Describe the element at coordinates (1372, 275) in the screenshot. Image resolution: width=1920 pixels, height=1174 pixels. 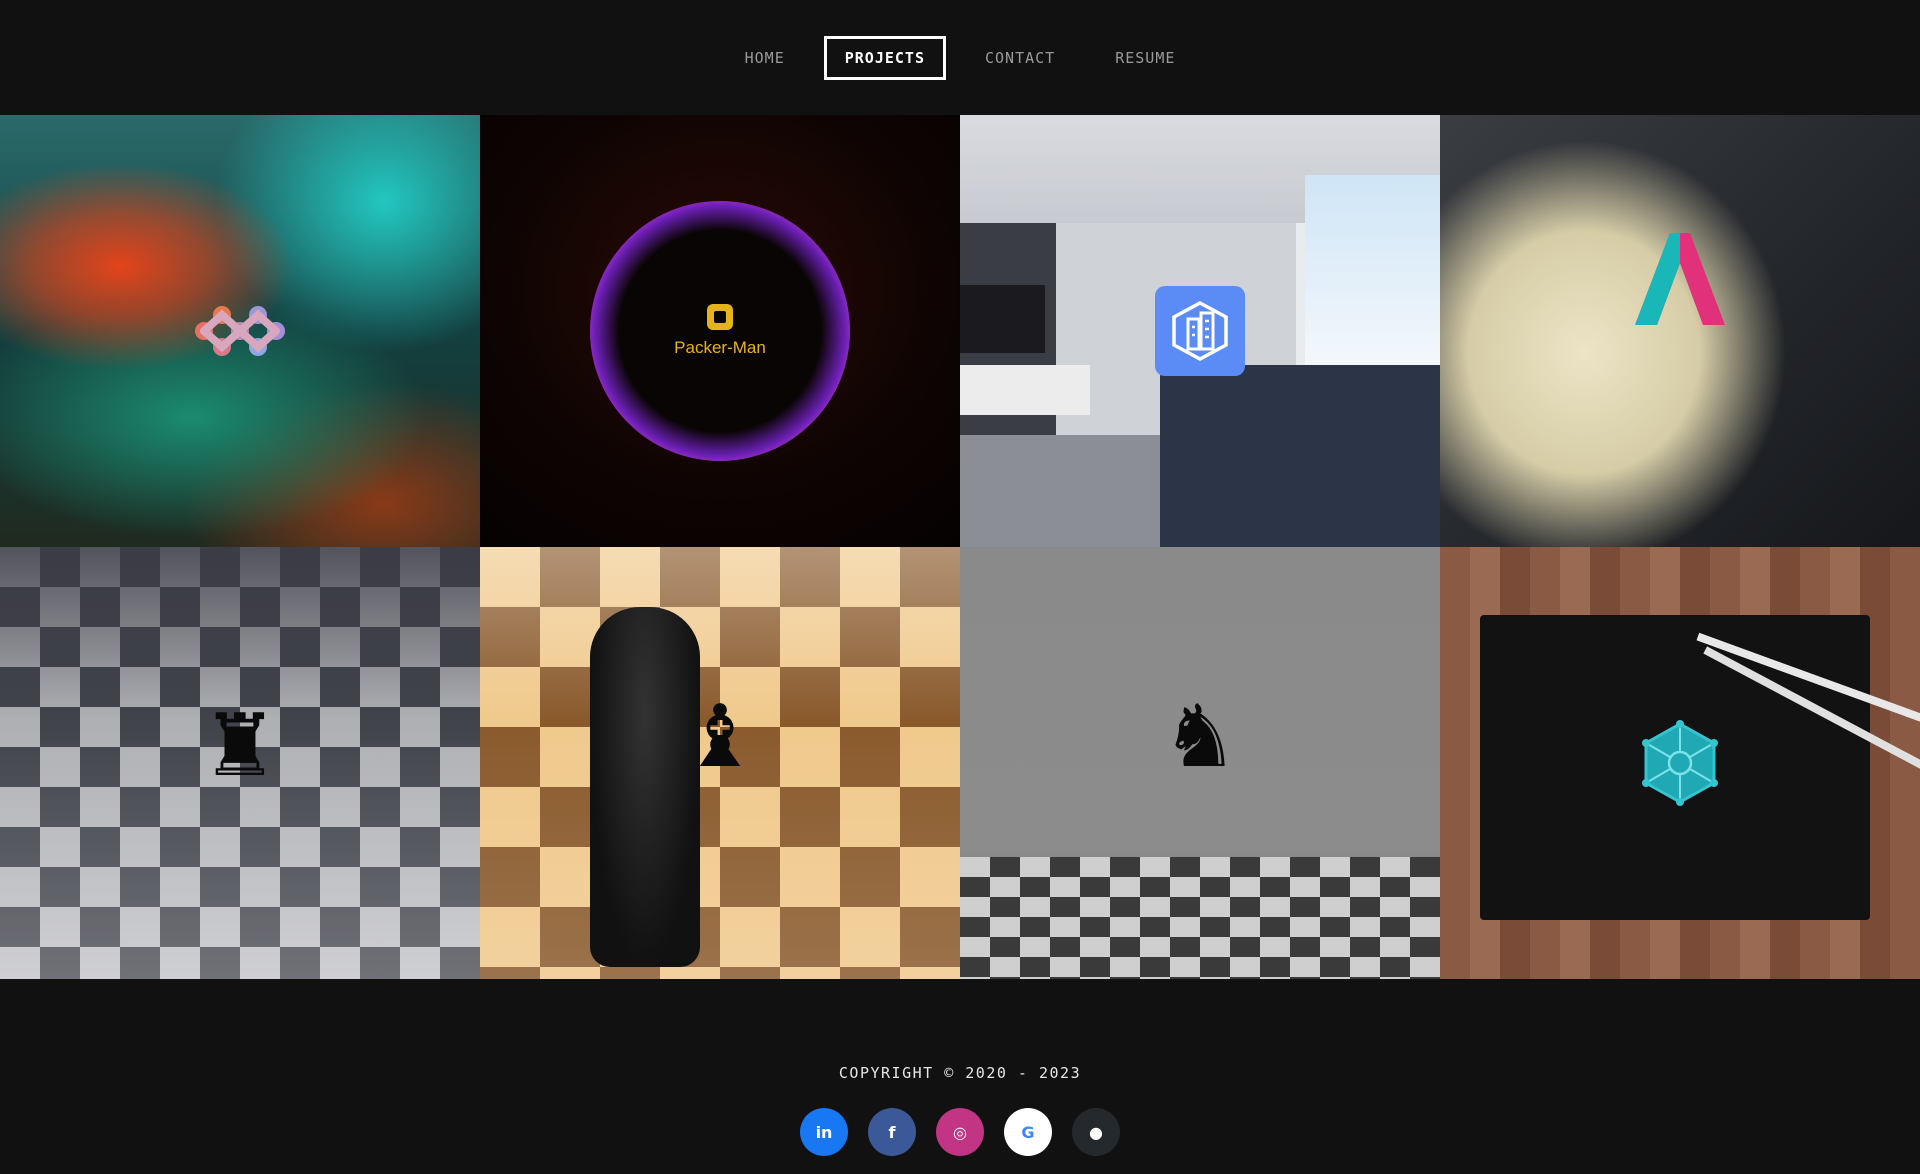
I see `window` at that location.